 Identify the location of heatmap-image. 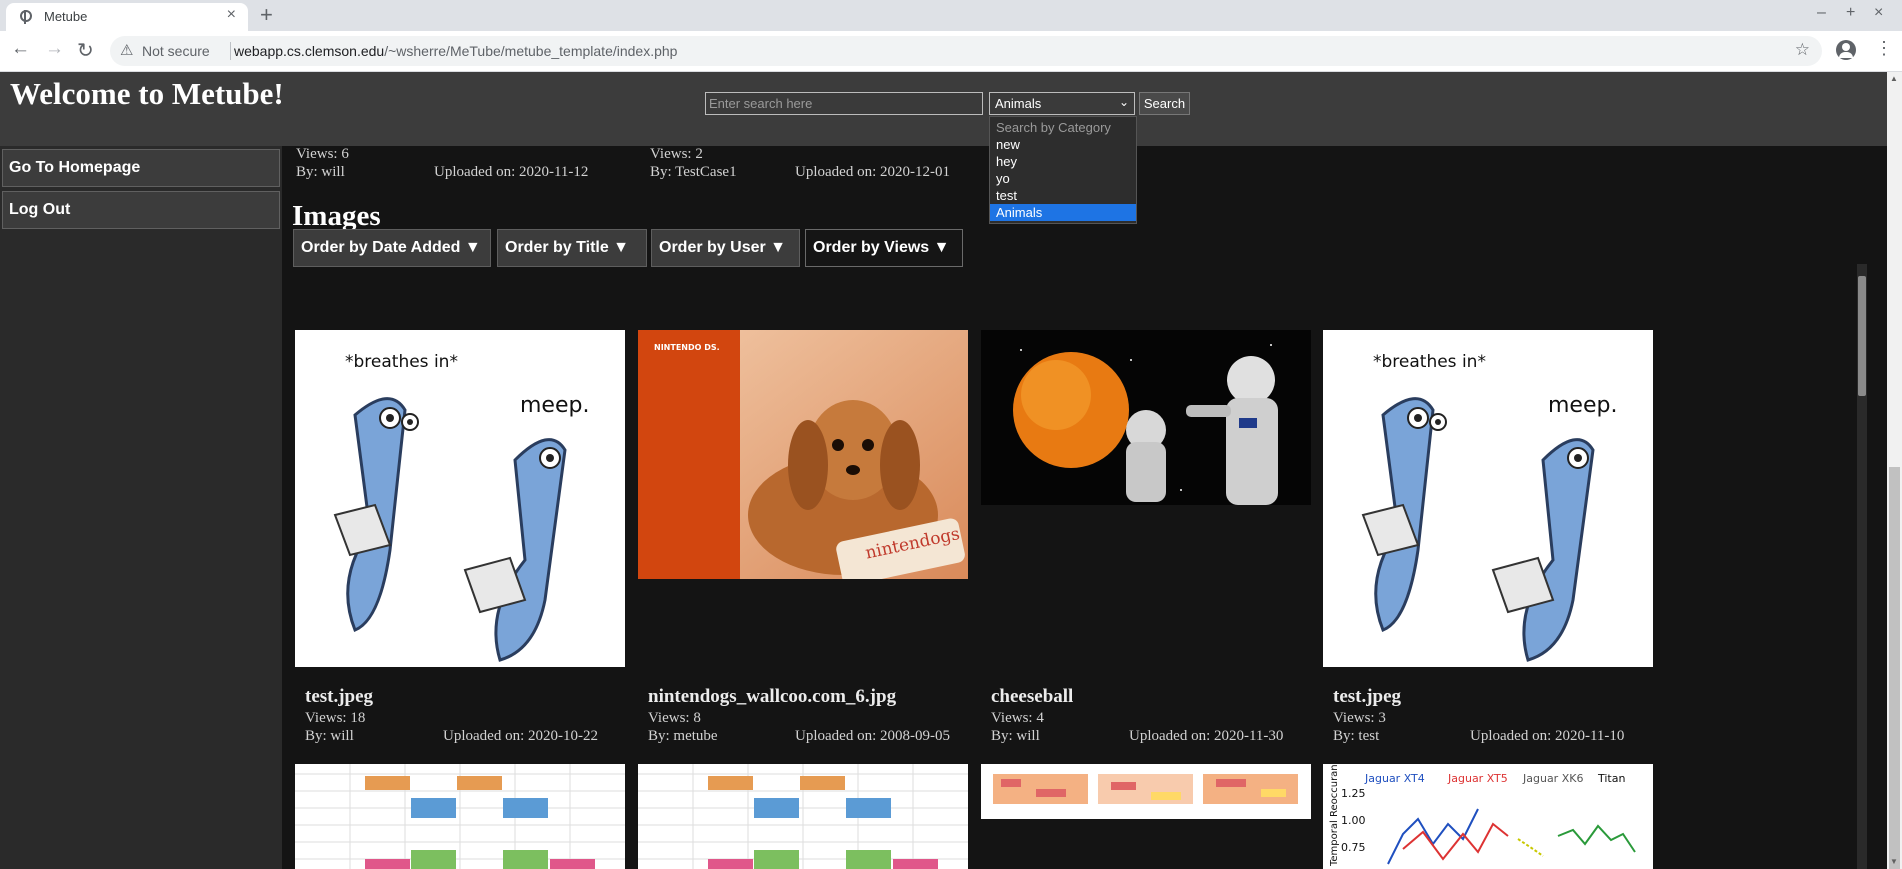
(1146, 791).